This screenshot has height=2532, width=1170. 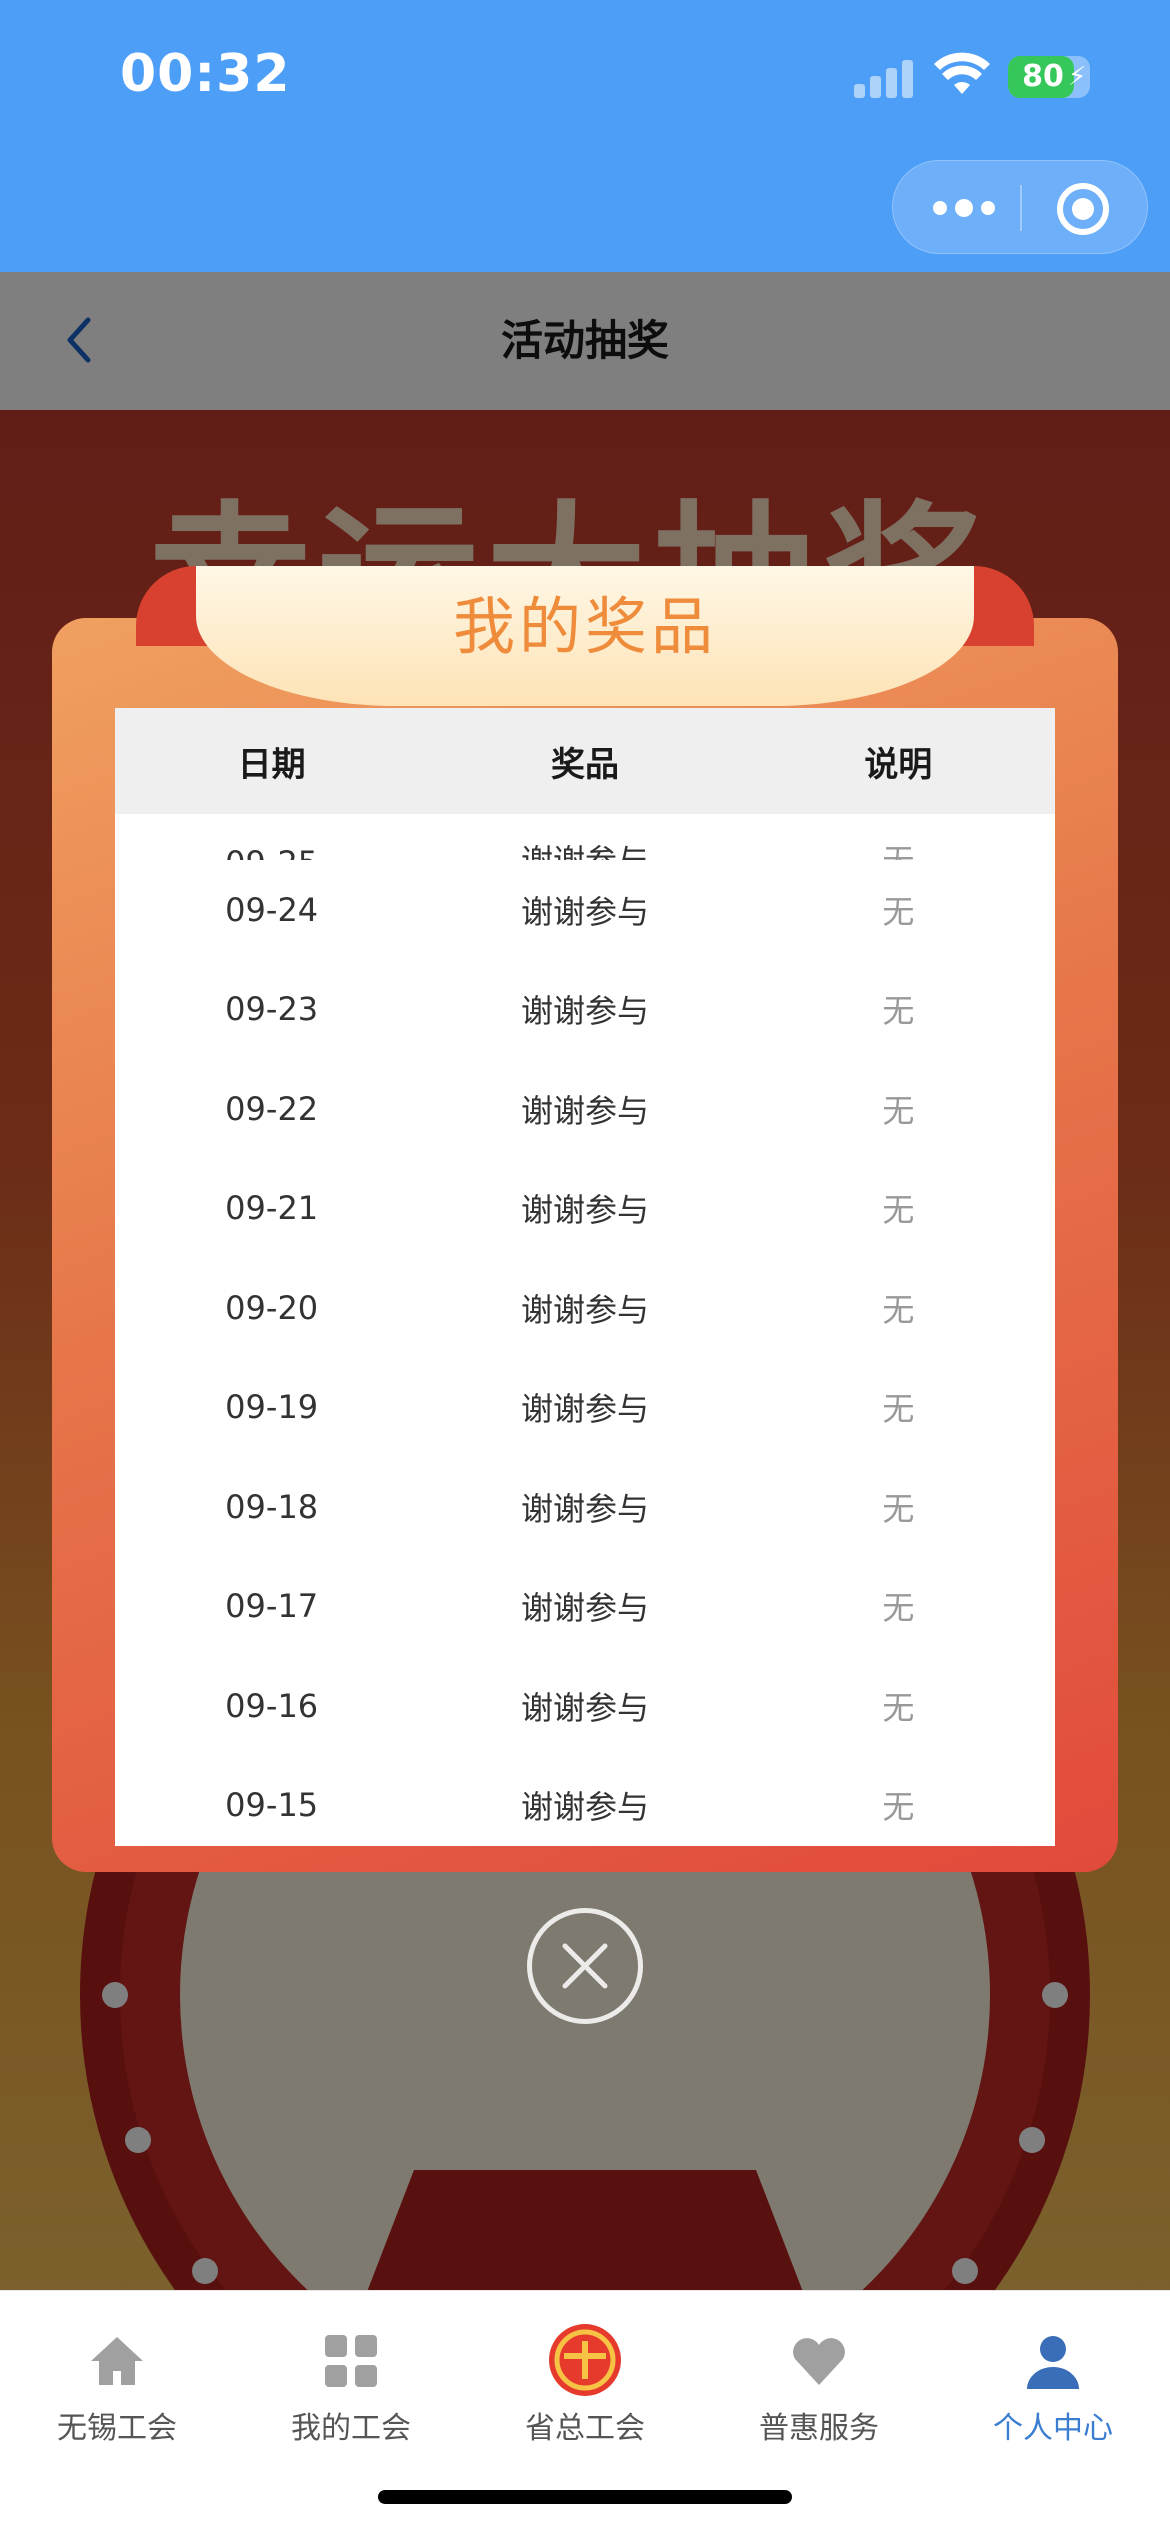 What do you see at coordinates (819, 2361) in the screenshot?
I see `heart-icon` at bounding box center [819, 2361].